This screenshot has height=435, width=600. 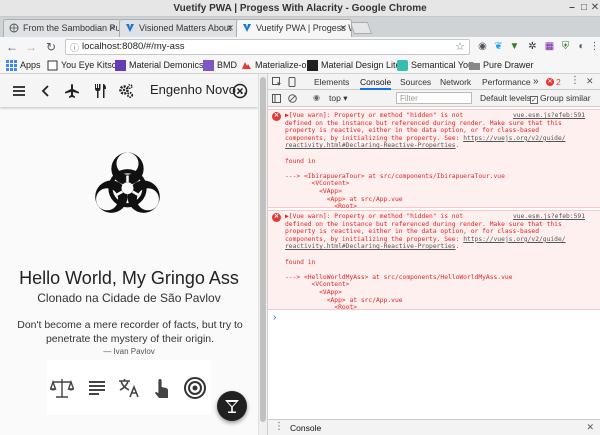 I want to click on clear-console-icon, so click(x=292, y=98).